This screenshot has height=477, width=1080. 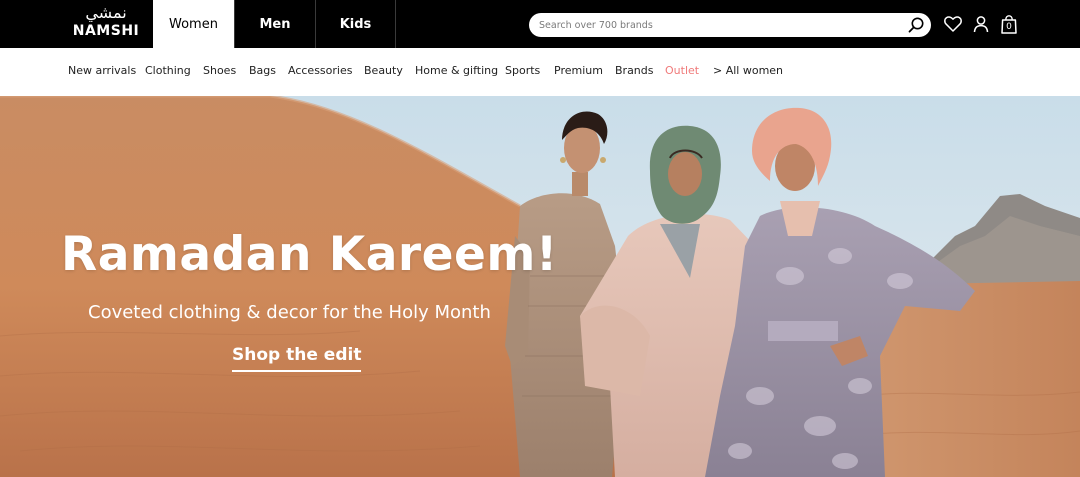 I want to click on search-bar, so click(x=730, y=25).